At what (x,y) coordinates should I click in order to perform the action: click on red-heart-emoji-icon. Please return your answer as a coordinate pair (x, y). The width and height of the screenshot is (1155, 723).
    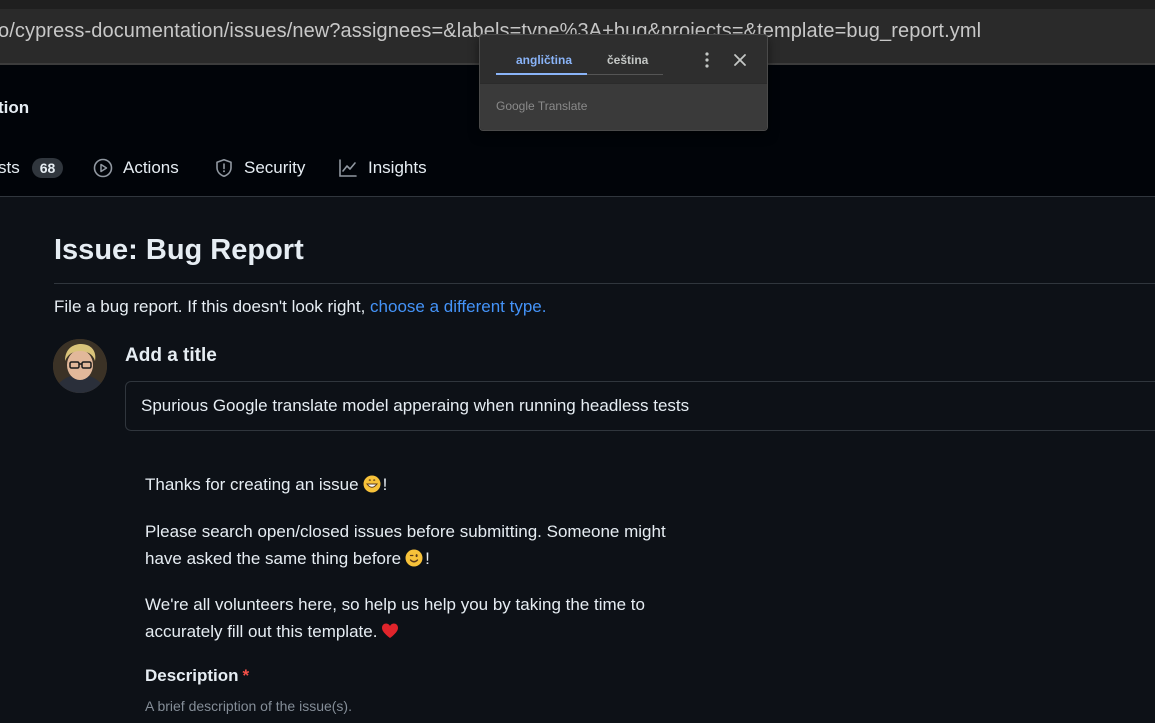
    Looking at the image, I should click on (390, 630).